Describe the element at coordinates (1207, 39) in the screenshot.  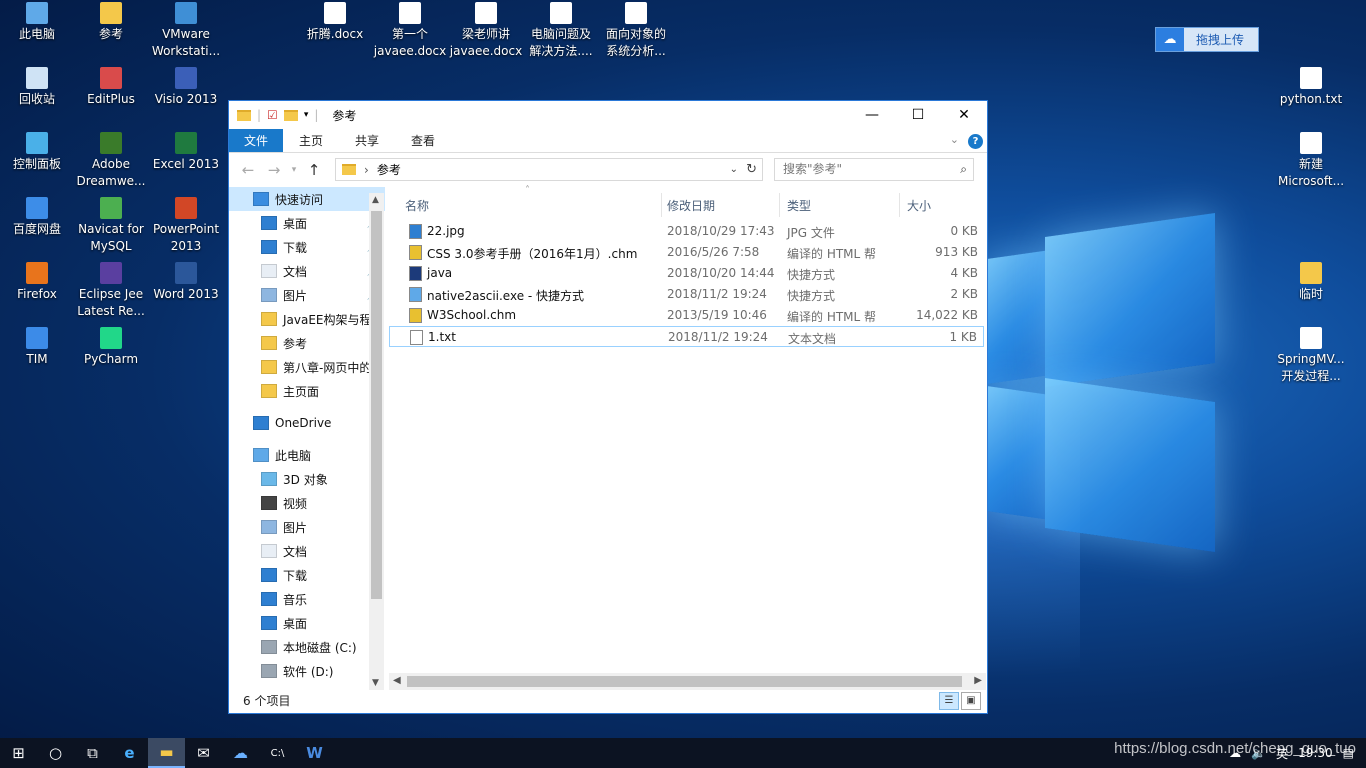
I see `baidu-upload-button: ☁ 拖拽上传` at that location.